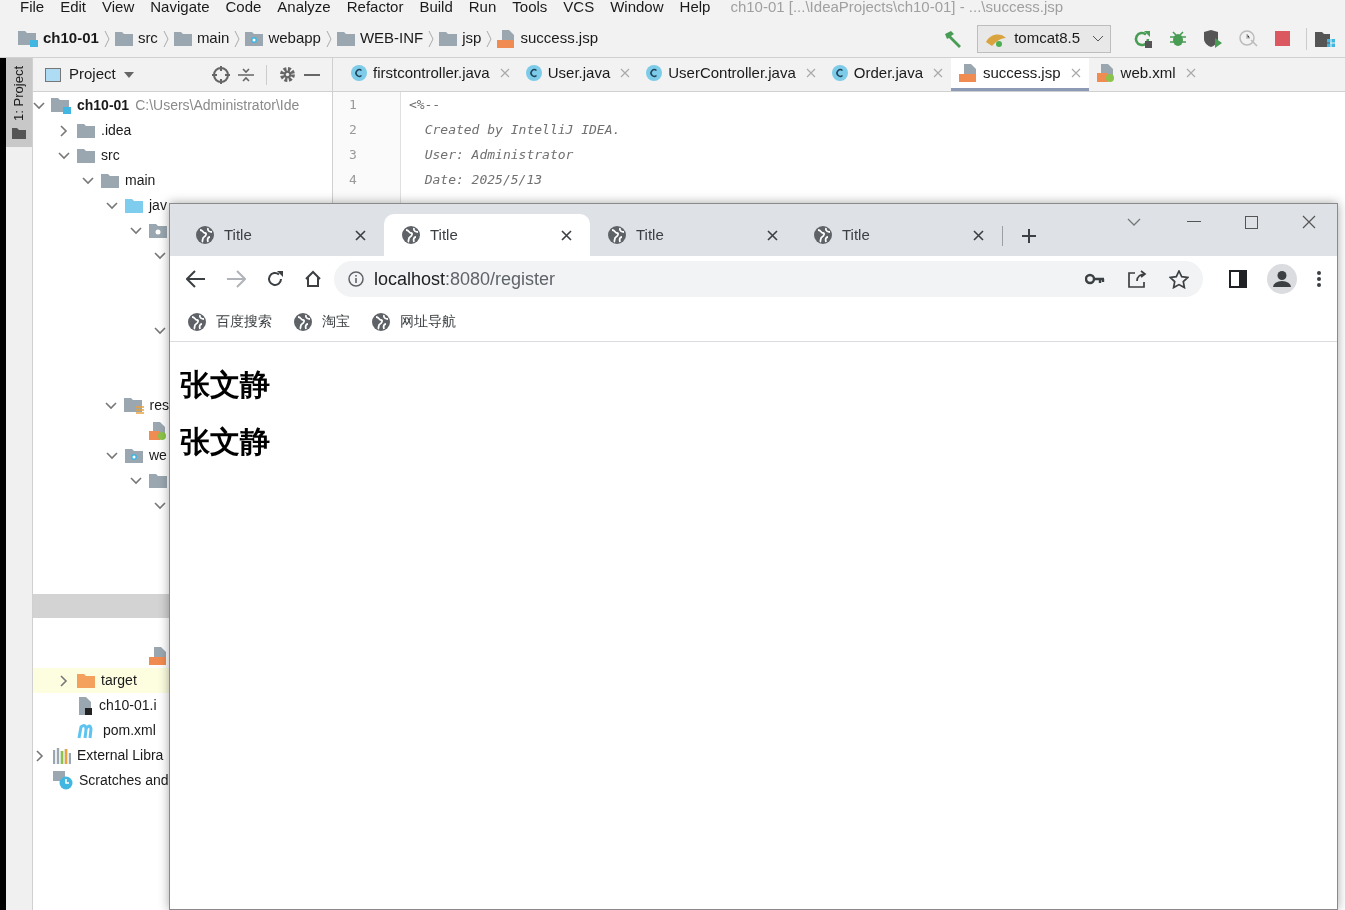 This screenshot has width=1345, height=910. What do you see at coordinates (92, 74) in the screenshot?
I see `panel-title: Project` at bounding box center [92, 74].